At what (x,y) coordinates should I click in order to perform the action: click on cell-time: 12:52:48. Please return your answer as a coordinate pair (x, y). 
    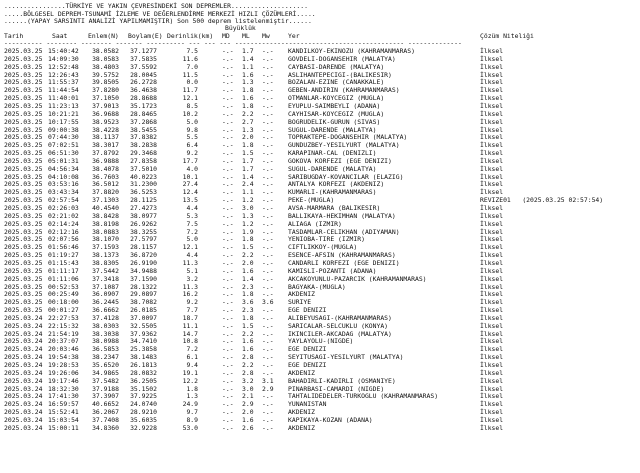
    Looking at the image, I should click on (63, 66).